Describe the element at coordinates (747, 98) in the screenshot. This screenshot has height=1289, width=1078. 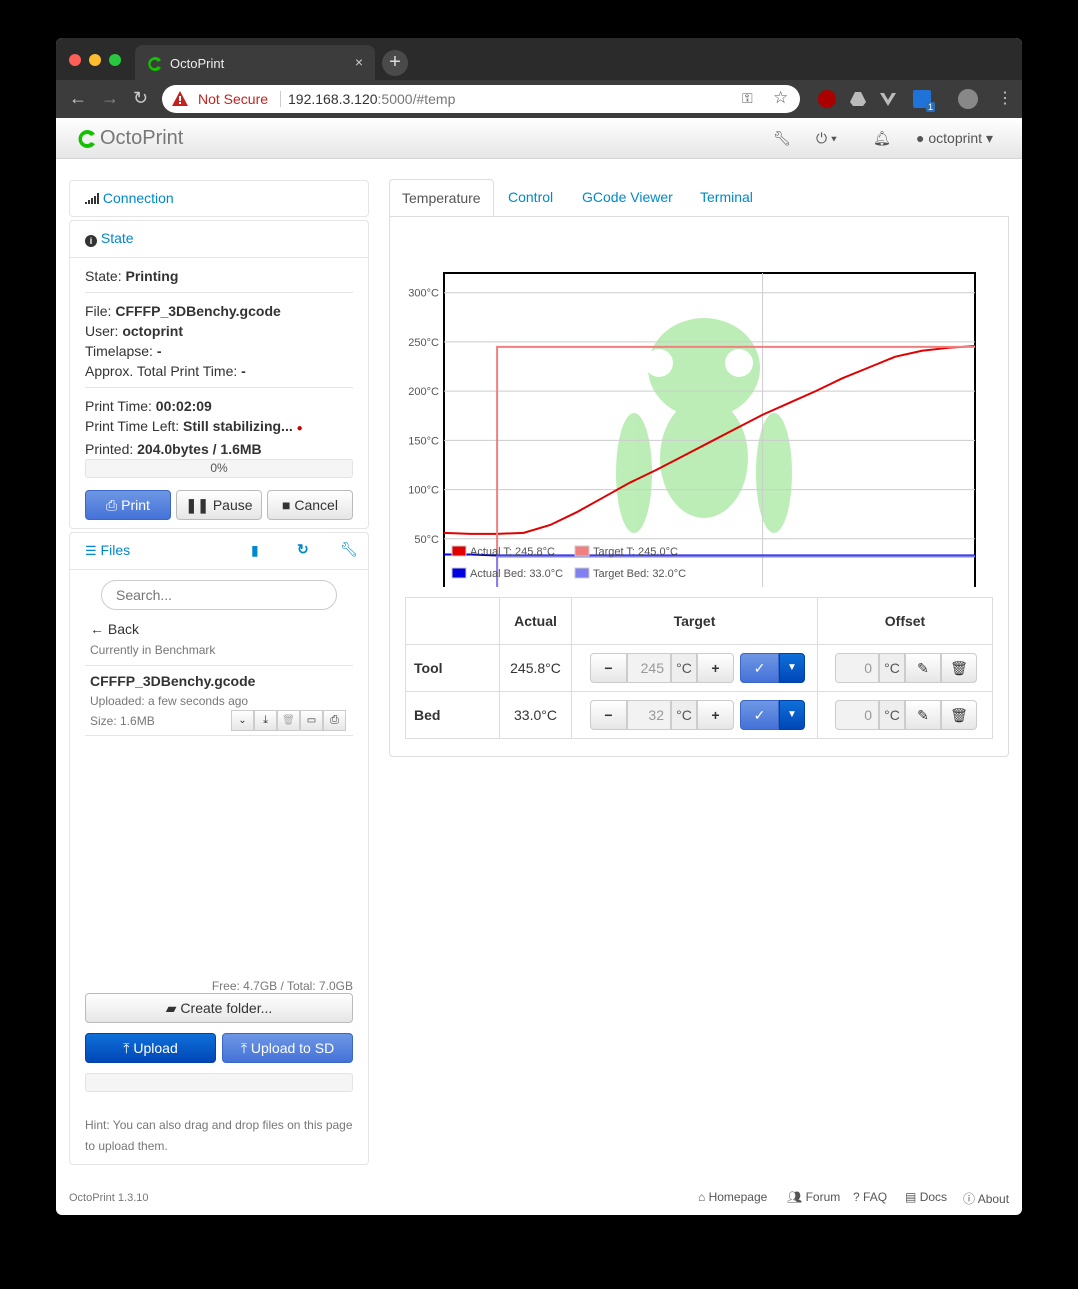
I see `key-icon: ⚿` at that location.